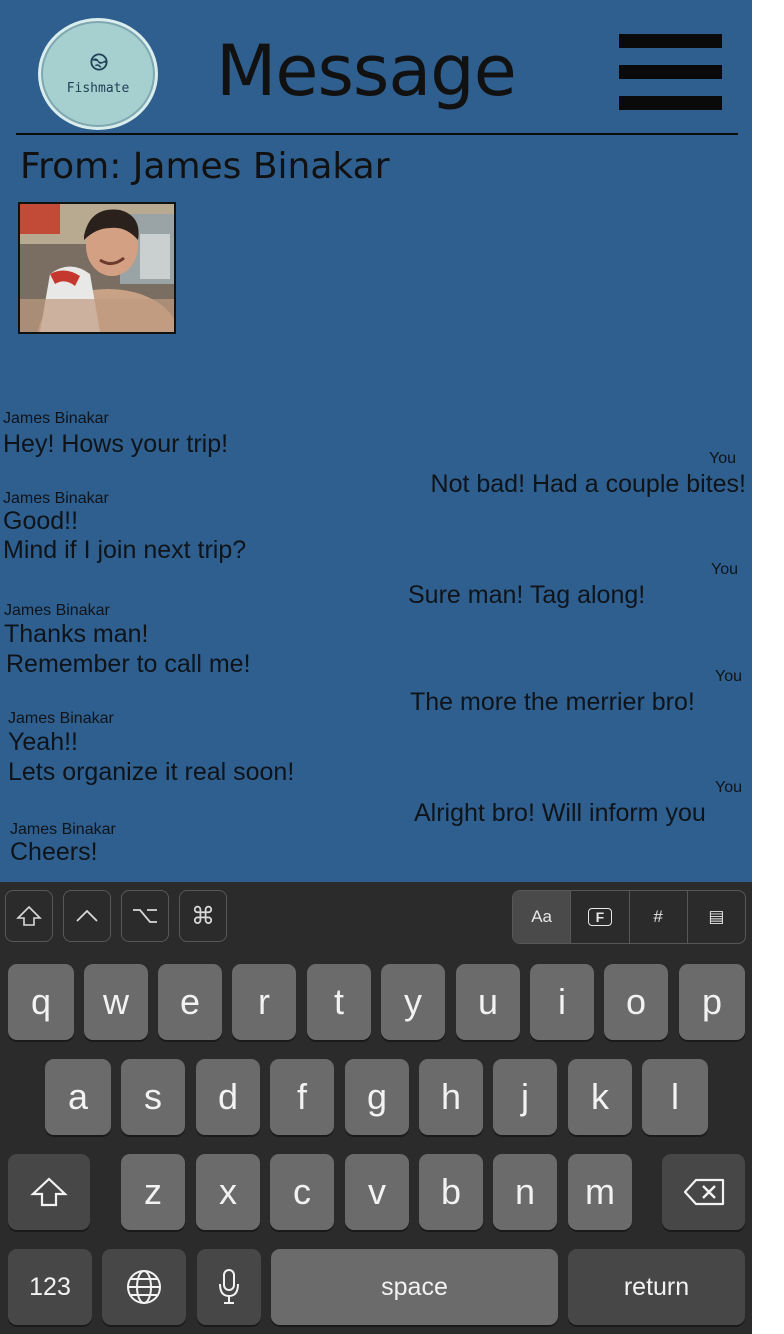 This screenshot has height=1334, width=784. Describe the element at coordinates (128, 664) in the screenshot. I see `message-text: Remember to call me!` at that location.